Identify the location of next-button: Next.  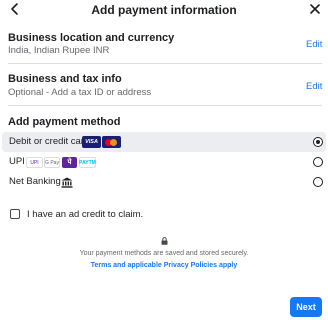
(306, 307).